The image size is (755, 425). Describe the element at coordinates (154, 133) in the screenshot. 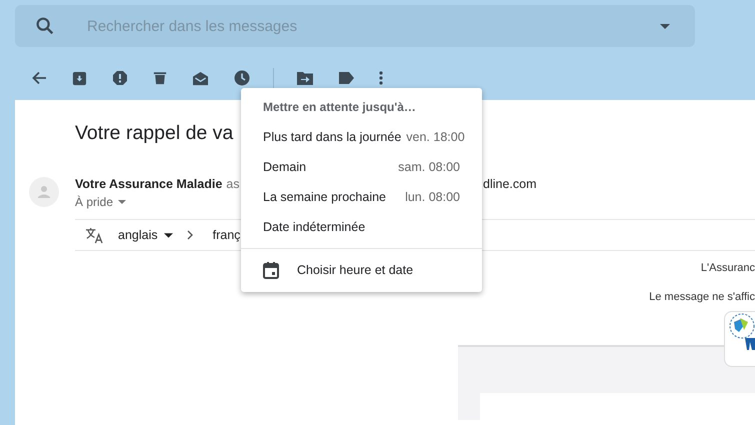

I see `message-subject: Votre rappel de va` at that location.